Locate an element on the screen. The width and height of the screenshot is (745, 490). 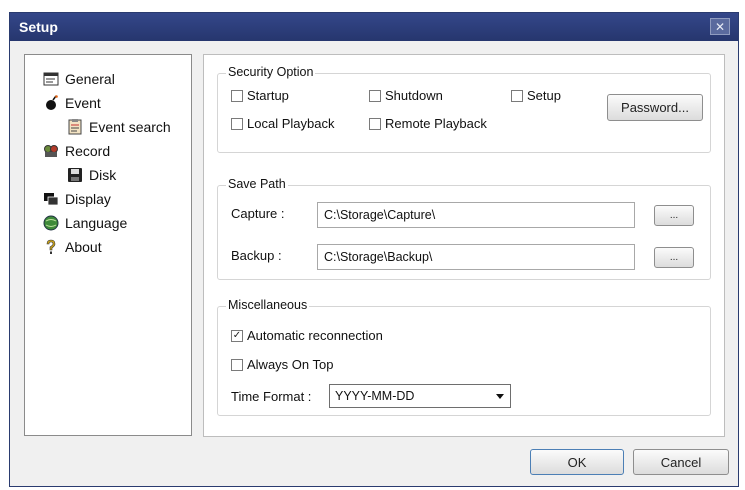
local-playback-checkbox: Local Playback is located at coordinates (282, 123).